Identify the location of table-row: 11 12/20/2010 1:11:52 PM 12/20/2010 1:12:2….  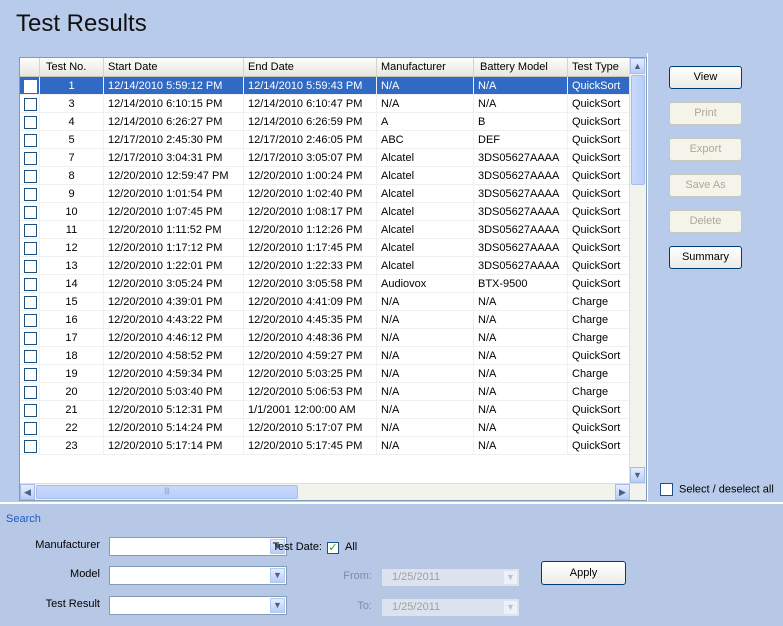
(325, 230).